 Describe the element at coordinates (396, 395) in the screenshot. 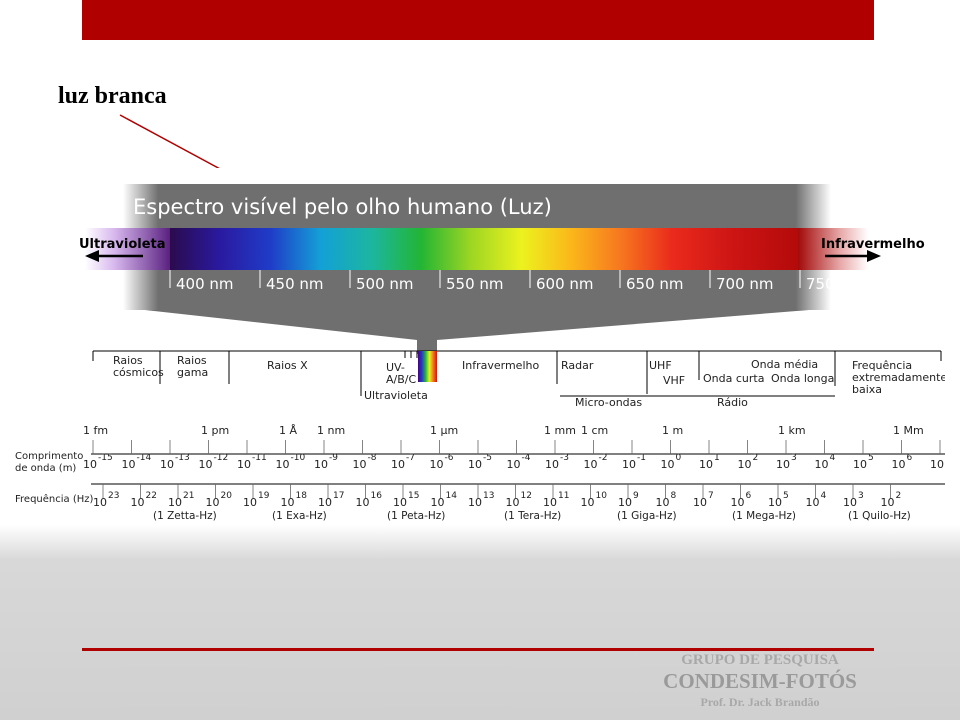

I see `region-label: Ultravioleta` at that location.